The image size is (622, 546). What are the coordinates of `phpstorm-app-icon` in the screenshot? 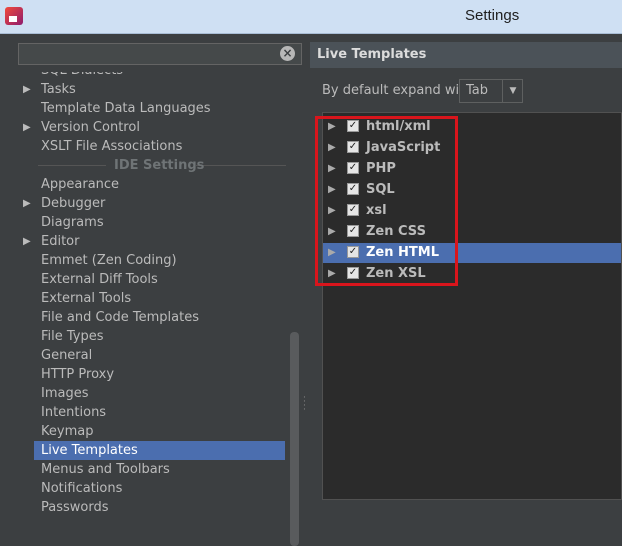 It's located at (14, 16).